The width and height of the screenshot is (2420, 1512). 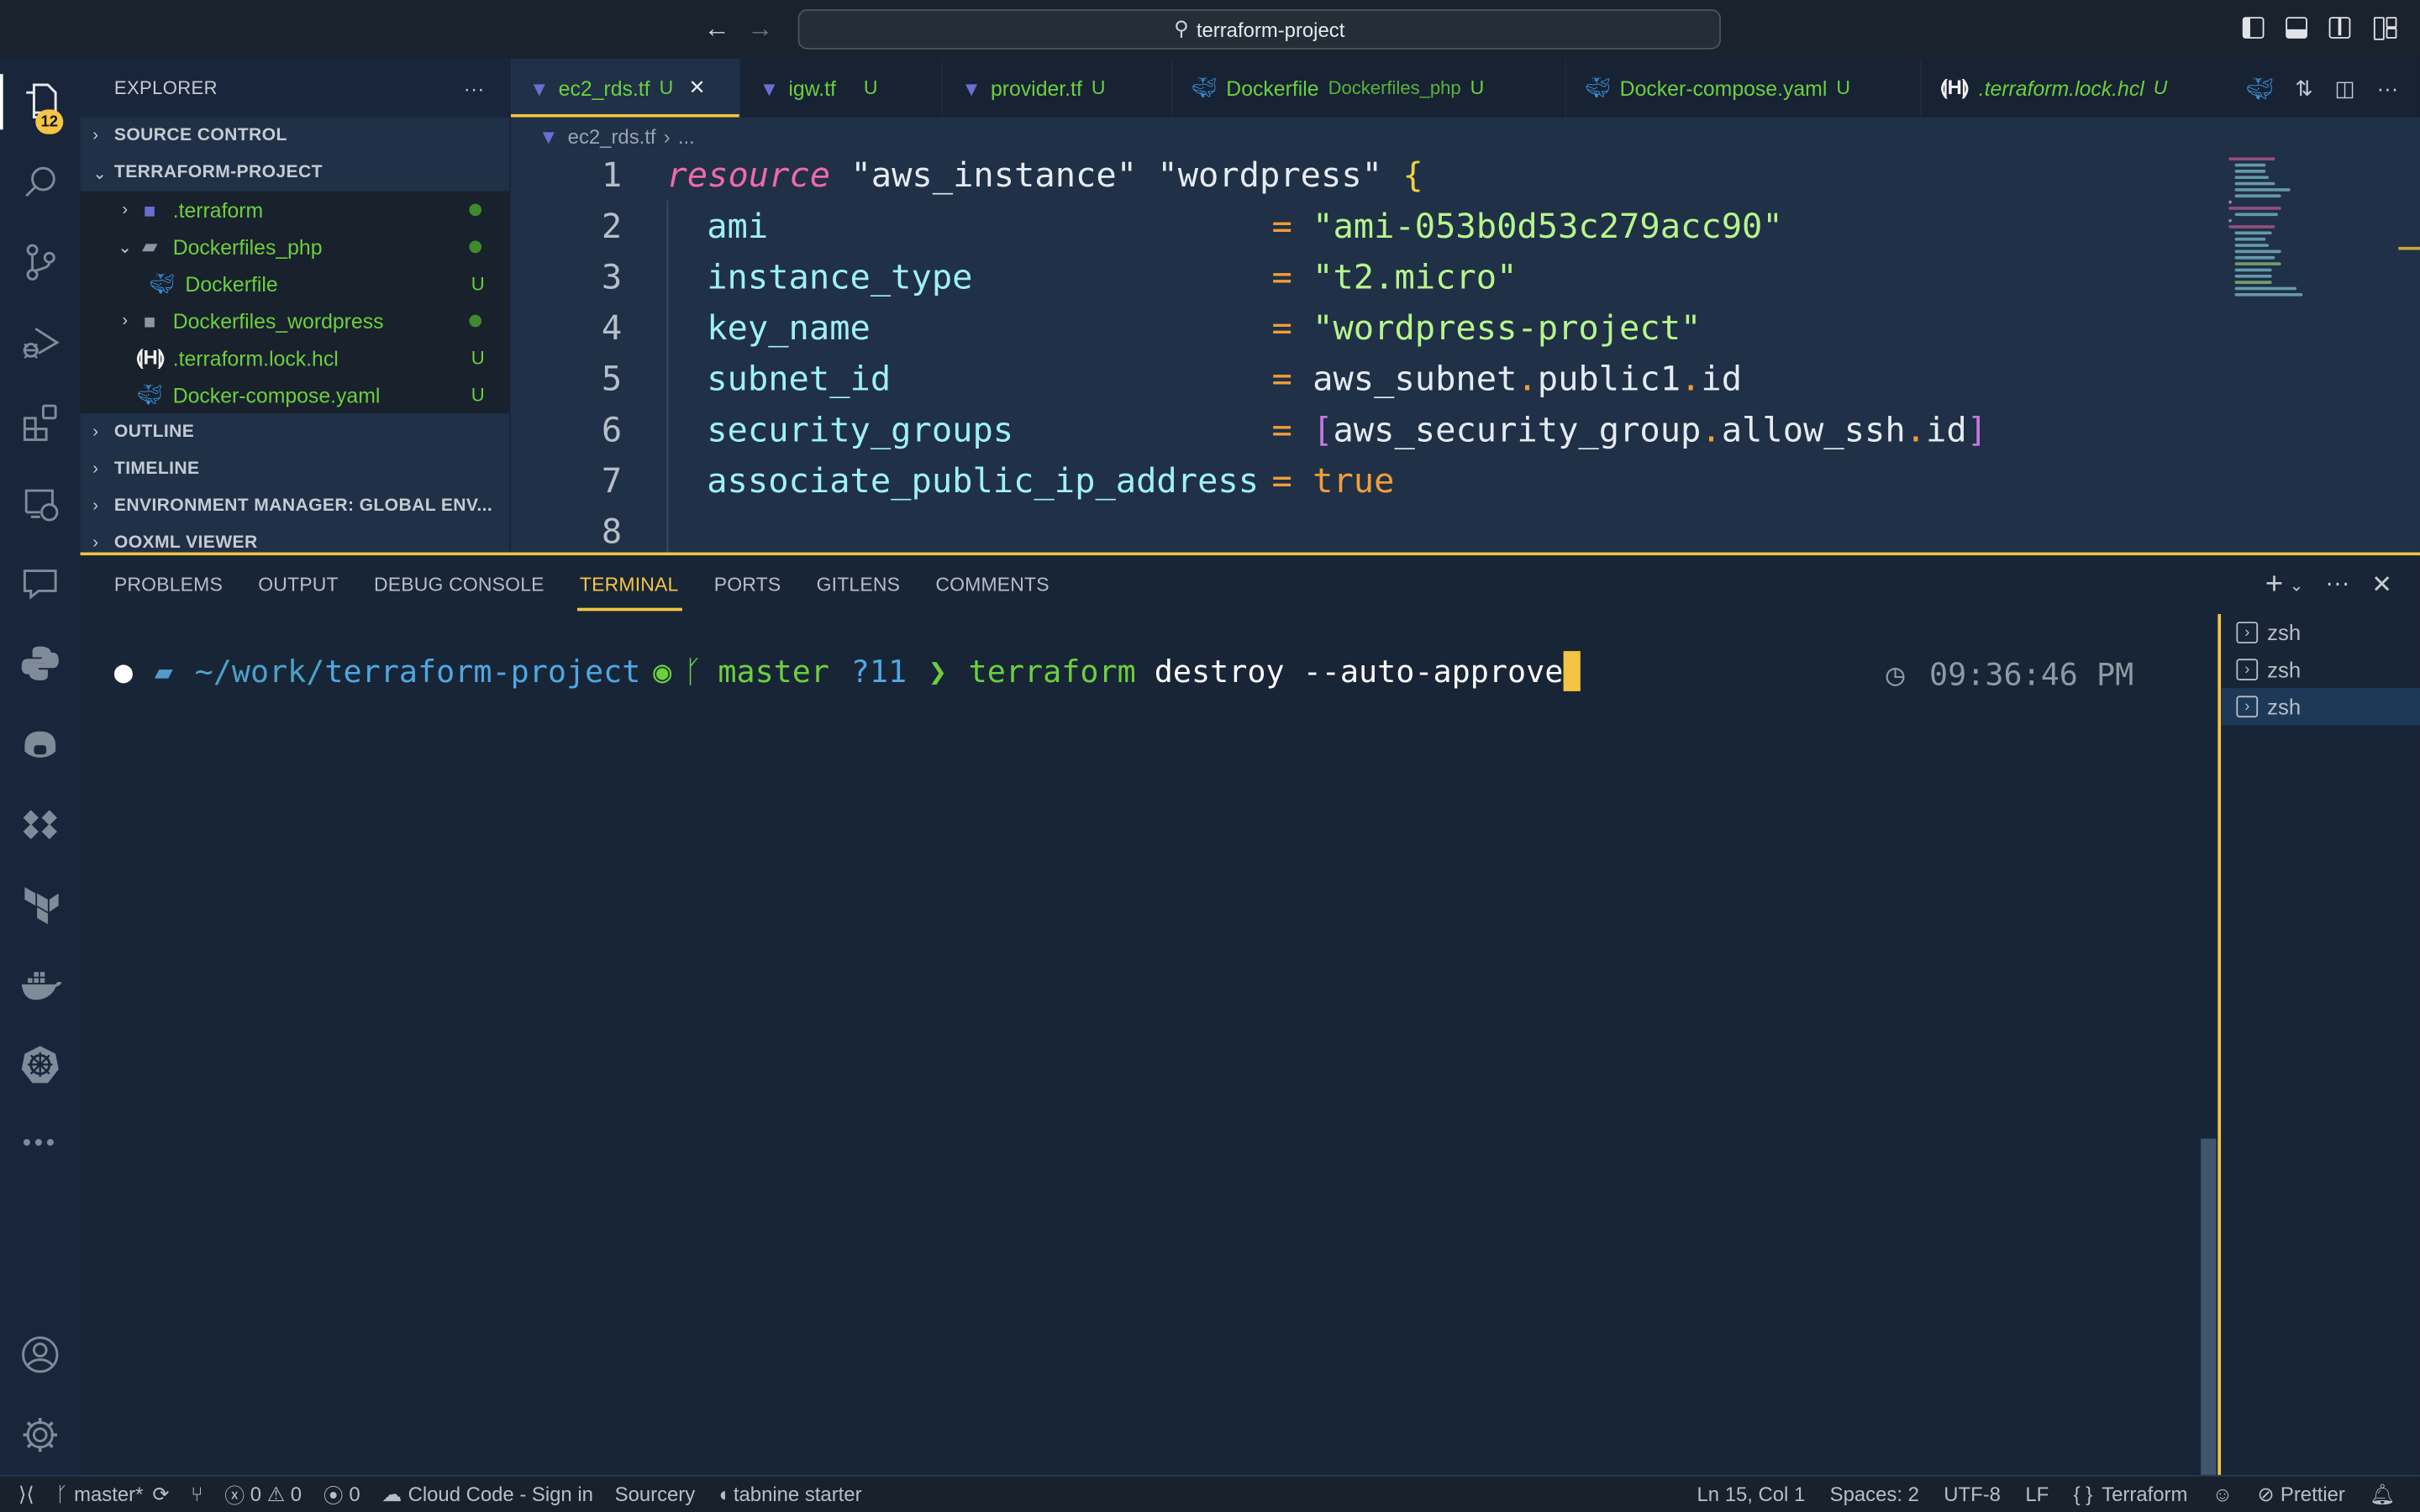 I want to click on more-icon: •••, so click(x=40, y=1144).